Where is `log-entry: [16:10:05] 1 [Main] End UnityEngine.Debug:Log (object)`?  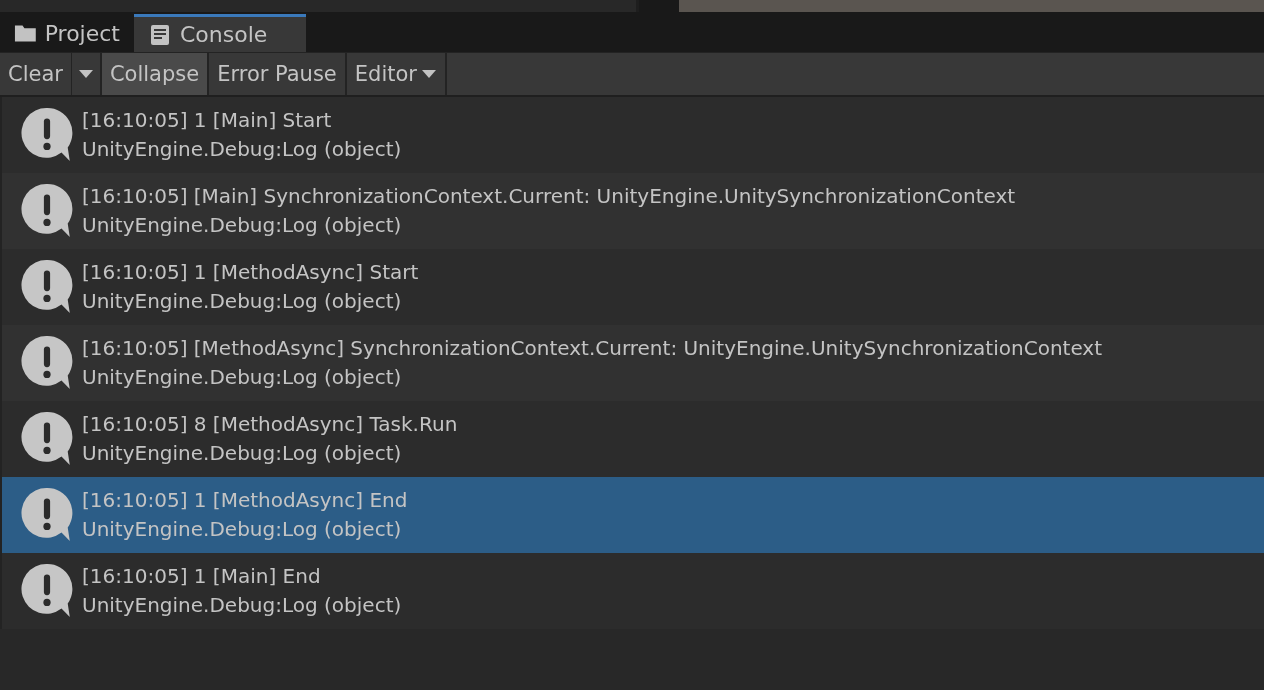 log-entry: [16:10:05] 1 [Main] End UnityEngine.Debug:Log (object) is located at coordinates (632, 591).